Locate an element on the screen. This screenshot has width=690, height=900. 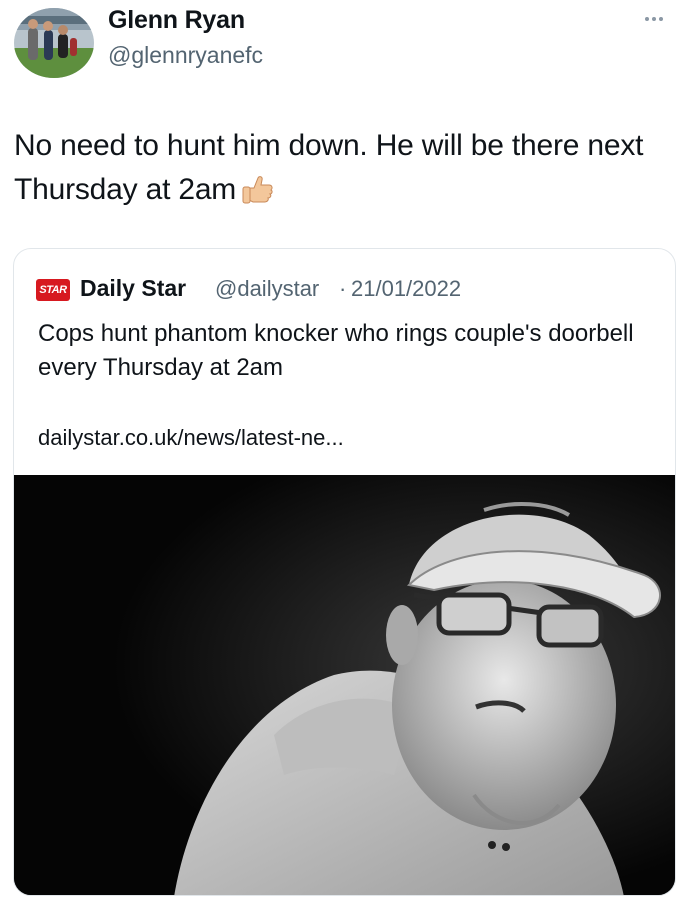
quoted-author-name: Daily Star is located at coordinates (133, 288).